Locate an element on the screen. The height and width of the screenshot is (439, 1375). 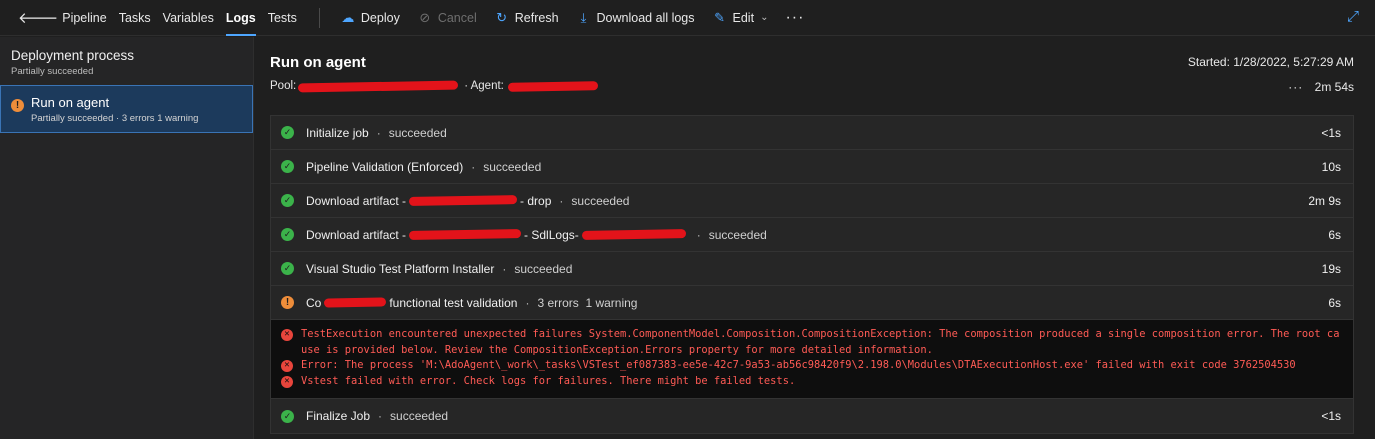
step-duration: 19s is located at coordinates (1331, 268).